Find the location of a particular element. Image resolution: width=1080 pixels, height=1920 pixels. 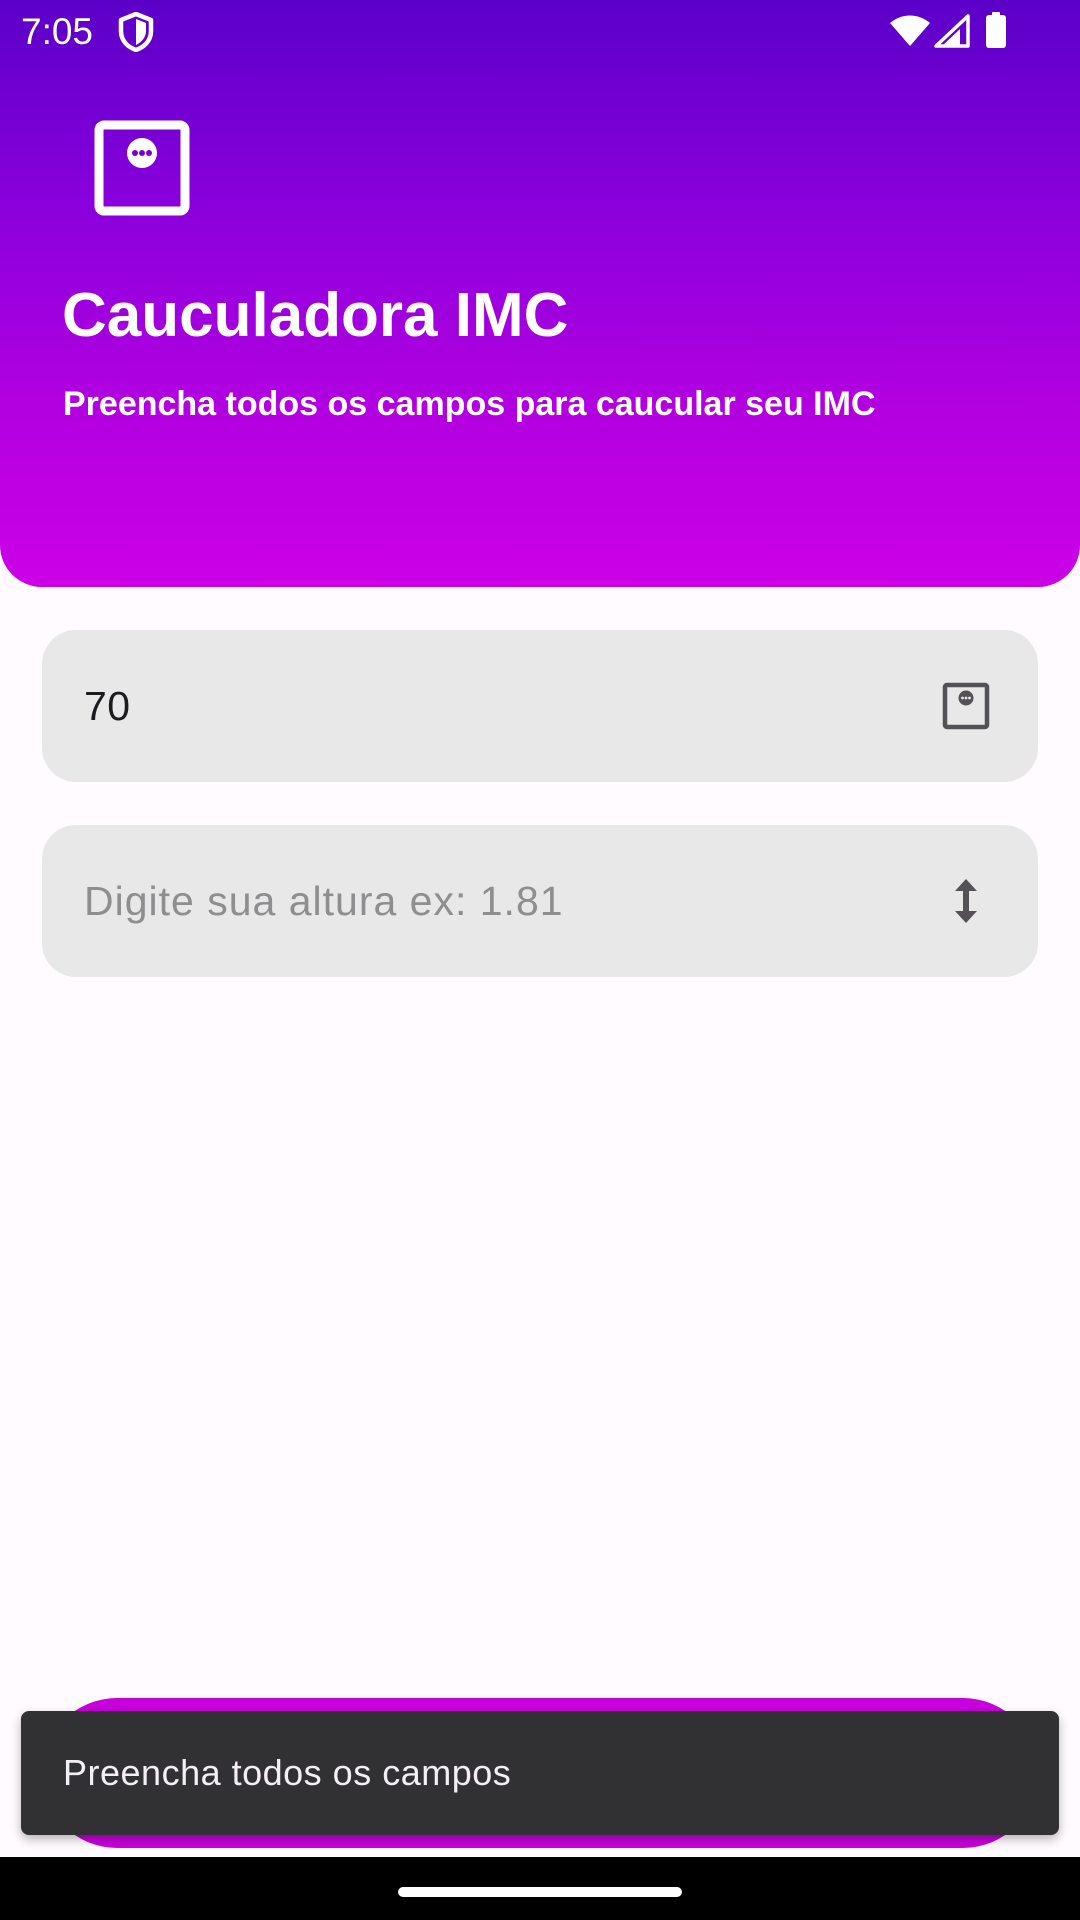

snackbar: Preencha todos os campos is located at coordinates (540, 1773).